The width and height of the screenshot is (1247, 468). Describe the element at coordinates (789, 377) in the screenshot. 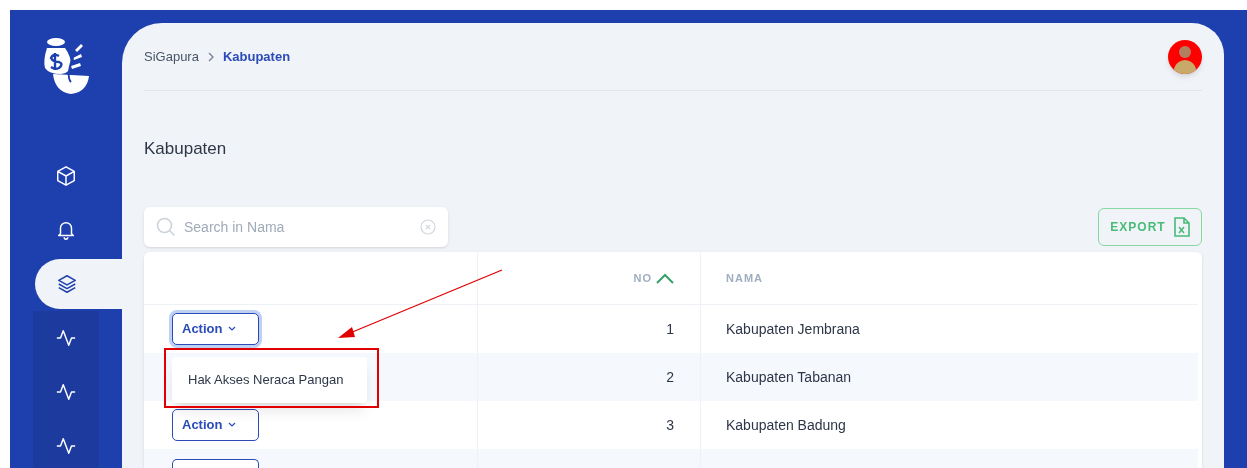

I see `table-cell-text: Kabupaten Tabanan` at that location.